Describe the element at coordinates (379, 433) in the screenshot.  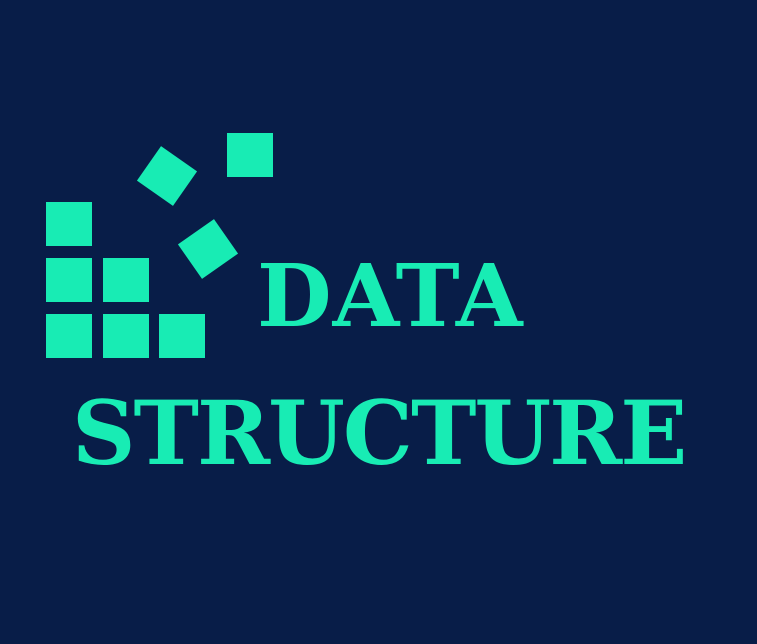
I see `logo-title-structure: STRUCTURE` at that location.